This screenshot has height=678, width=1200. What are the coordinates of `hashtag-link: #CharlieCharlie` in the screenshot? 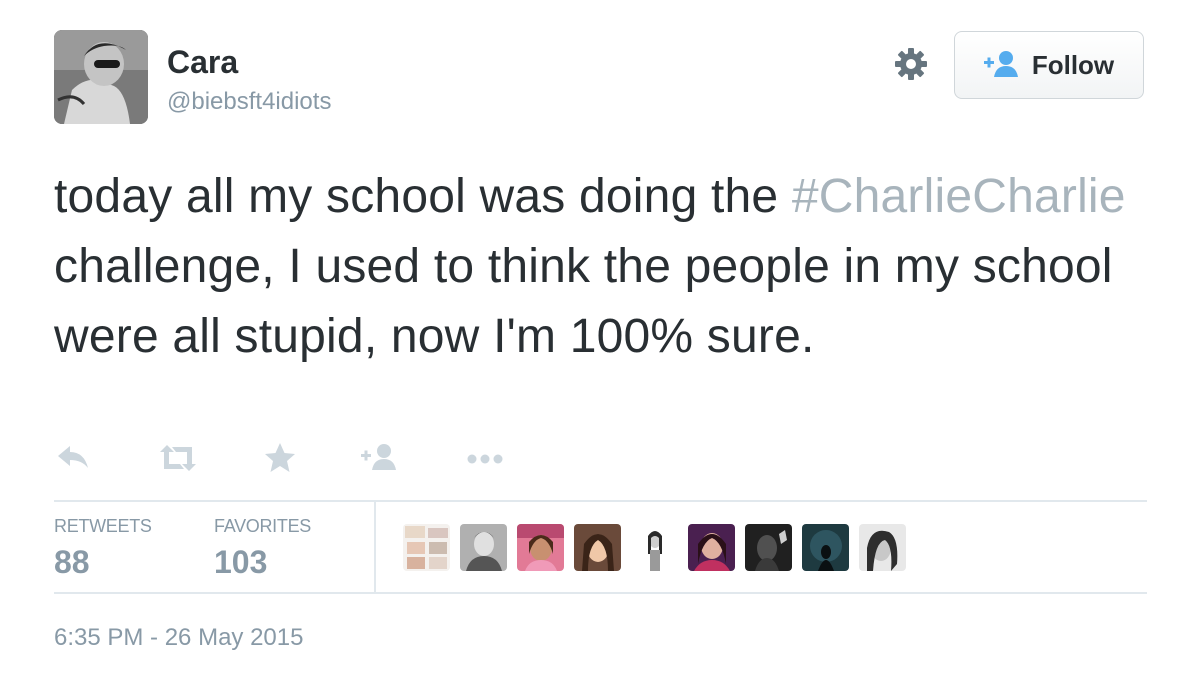 It's located at (959, 196).